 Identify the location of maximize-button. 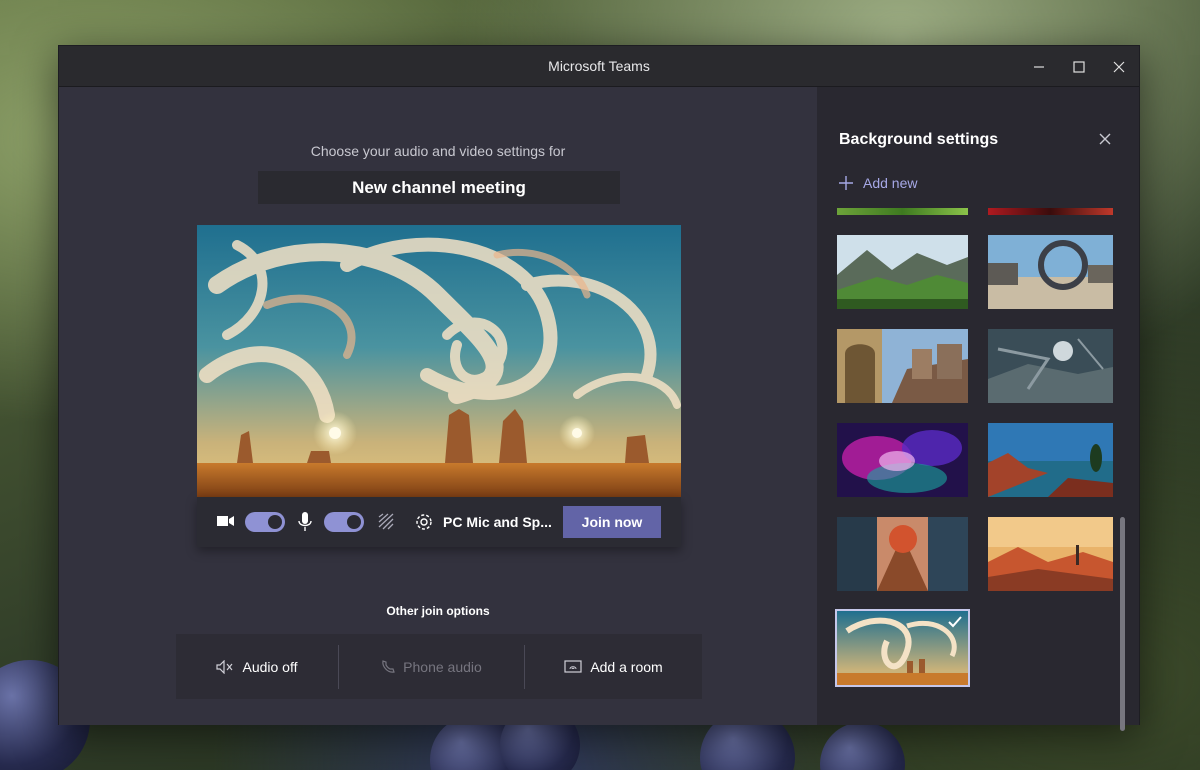
(1079, 66).